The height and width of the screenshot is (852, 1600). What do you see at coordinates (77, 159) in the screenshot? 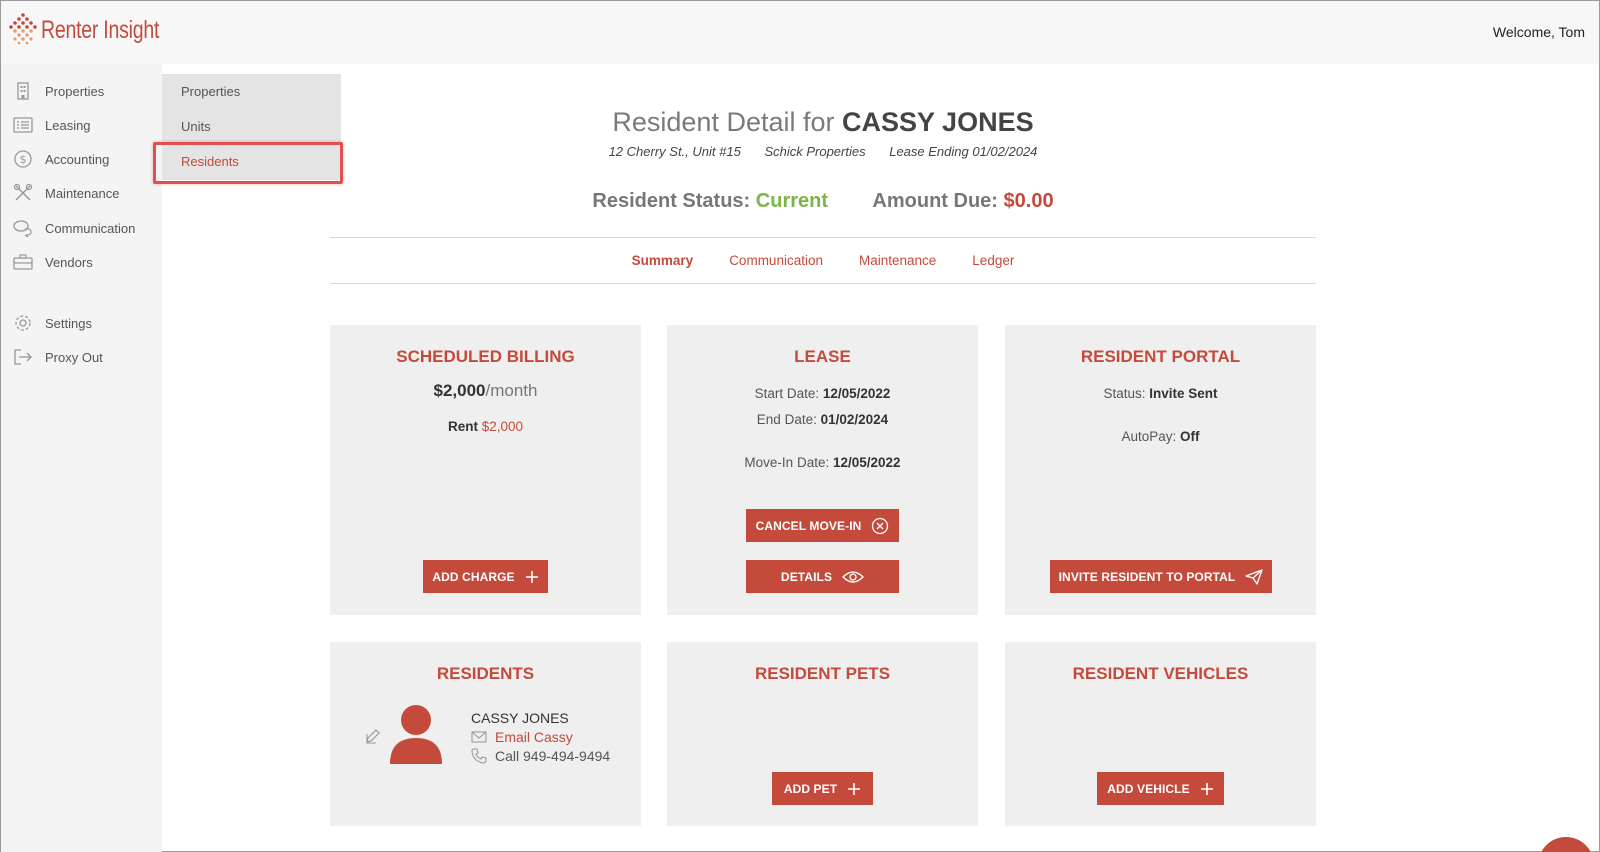
I see `sidebar-item-label: Accounting` at bounding box center [77, 159].